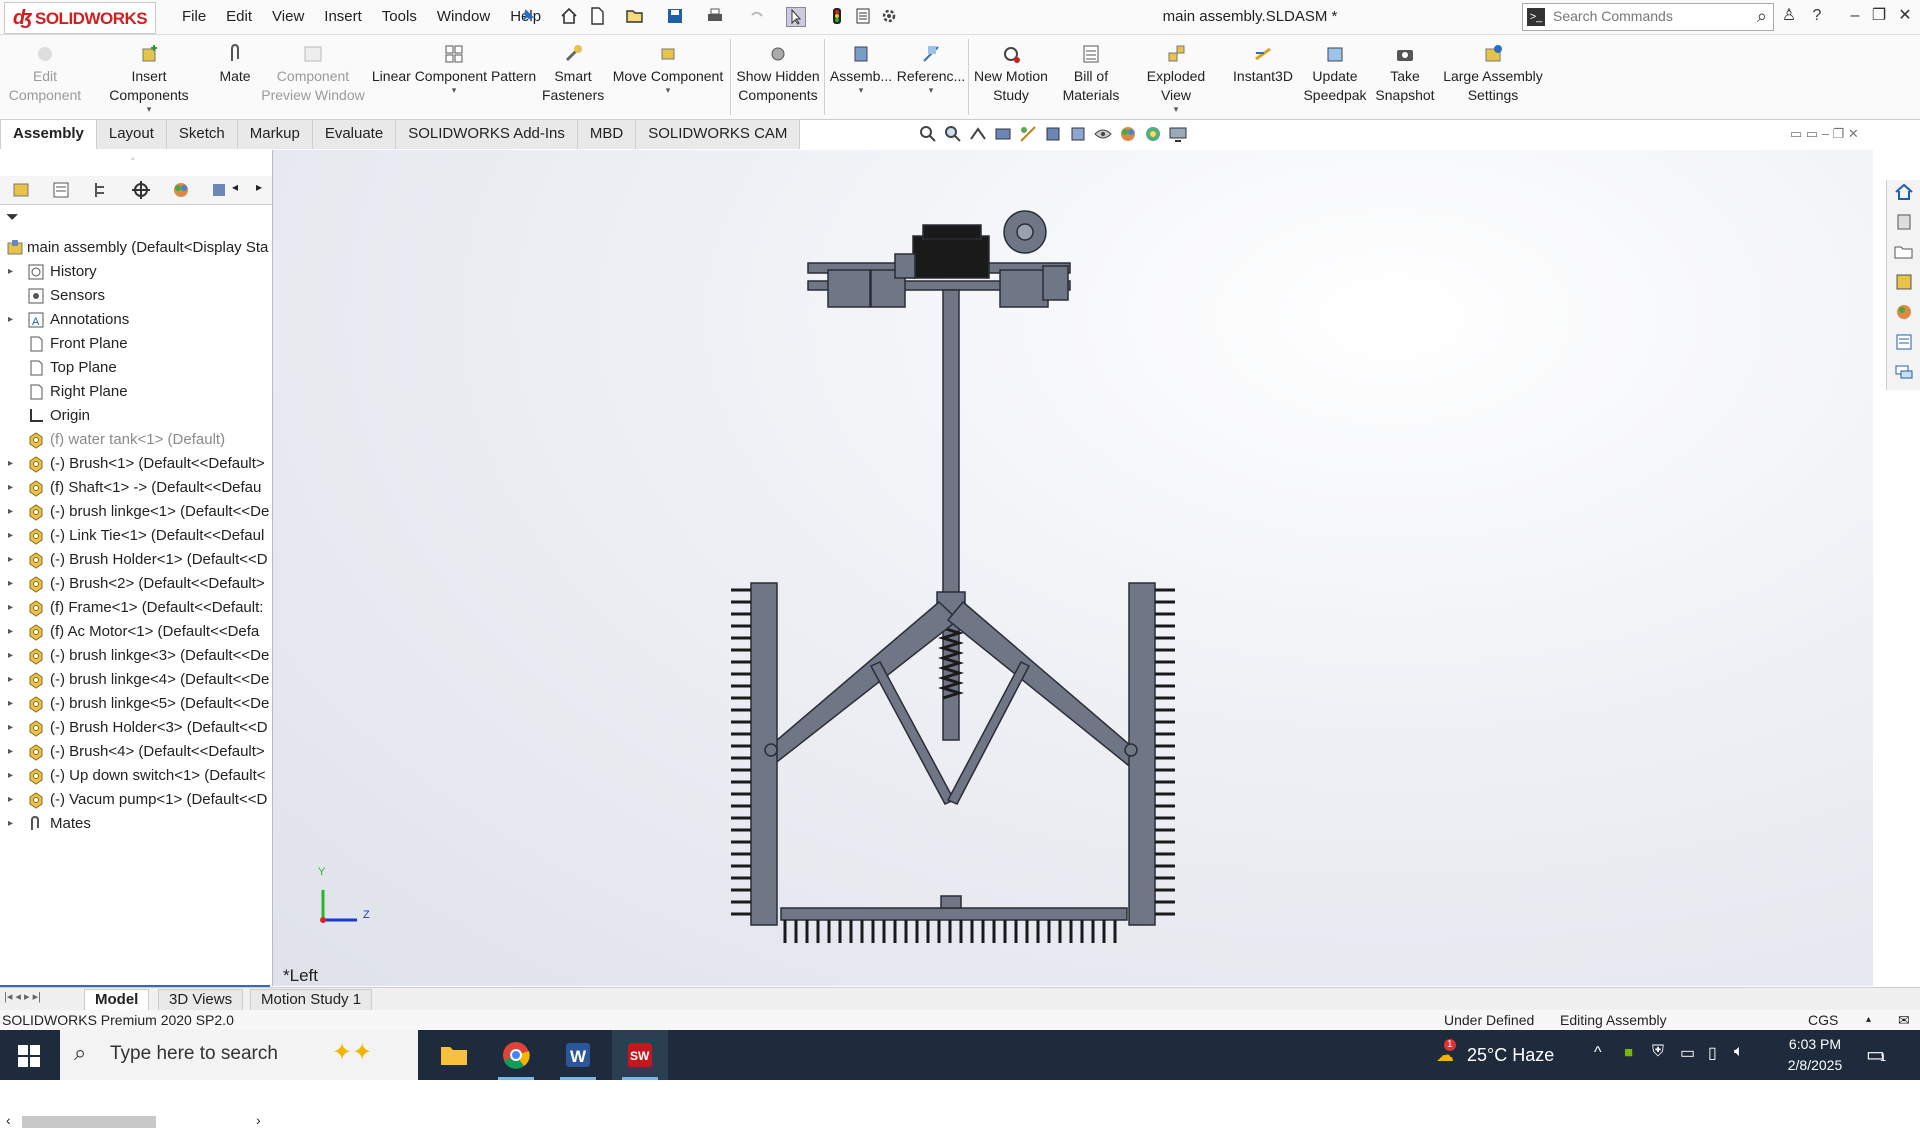  What do you see at coordinates (718, 134) in the screenshot?
I see `tab-solidworks-cam: SOLIDWORKS CAM` at bounding box center [718, 134].